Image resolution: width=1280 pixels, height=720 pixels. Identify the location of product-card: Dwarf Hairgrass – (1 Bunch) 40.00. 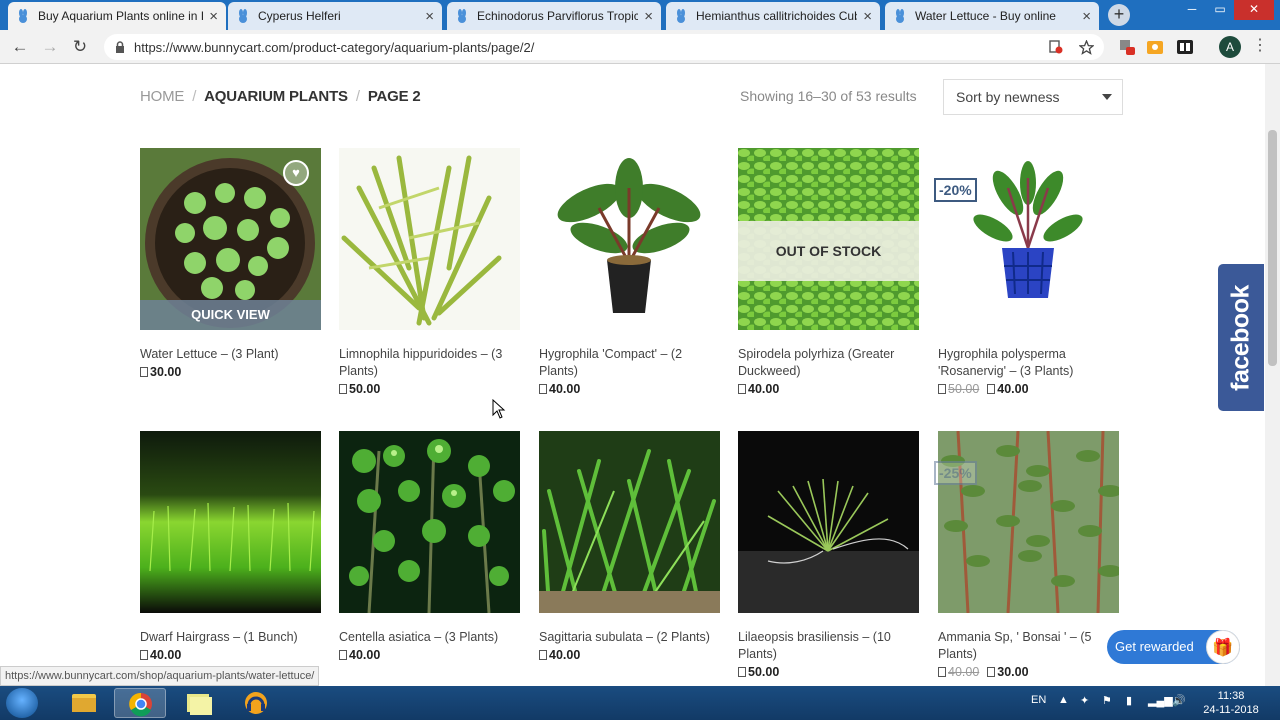
(230, 546).